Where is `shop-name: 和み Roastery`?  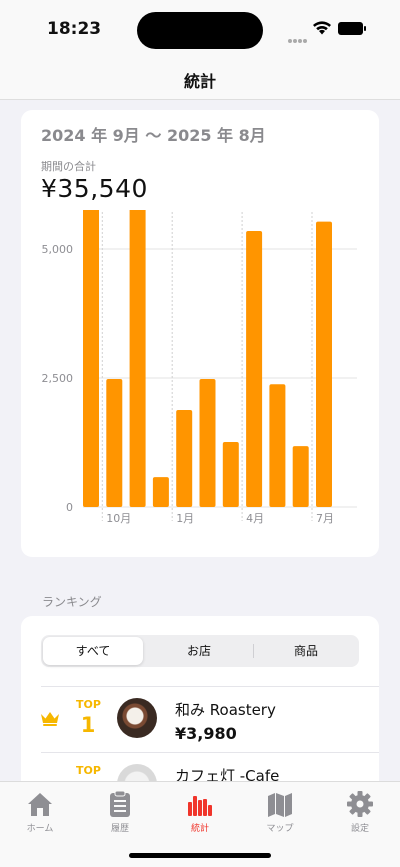
shop-name: 和み Roastery is located at coordinates (225, 710).